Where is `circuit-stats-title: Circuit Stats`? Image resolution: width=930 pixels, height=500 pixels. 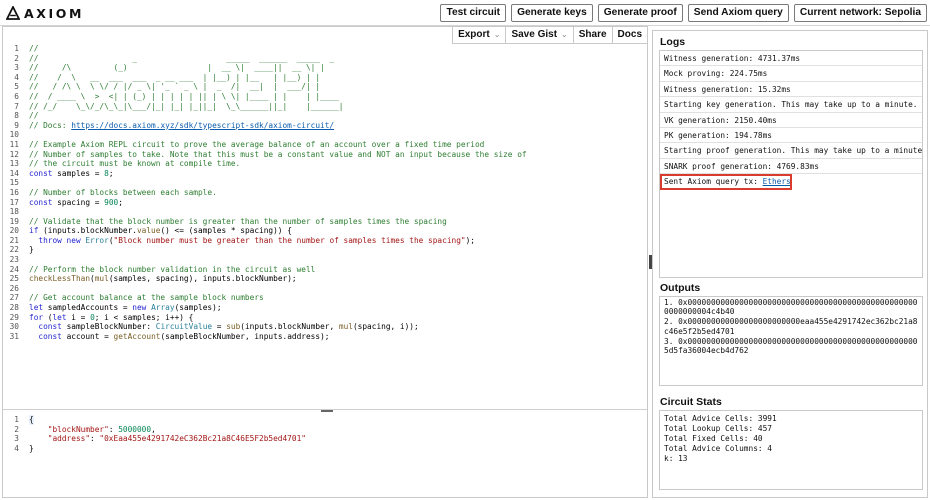
circuit-stats-title: Circuit Stats is located at coordinates (691, 402).